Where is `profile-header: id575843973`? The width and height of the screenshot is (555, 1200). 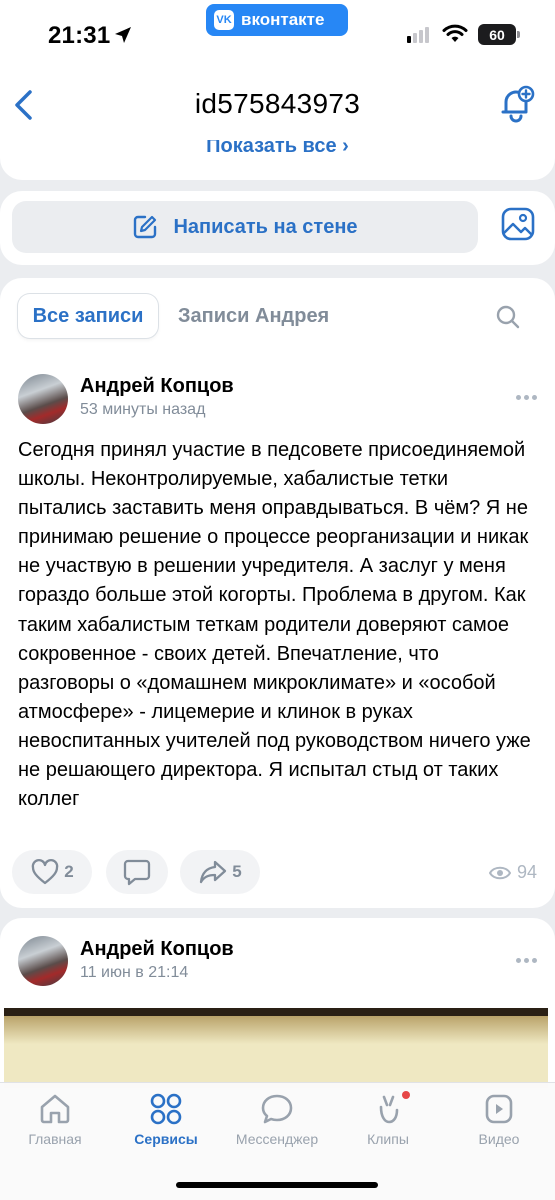 profile-header: id575843973 is located at coordinates (277, 105).